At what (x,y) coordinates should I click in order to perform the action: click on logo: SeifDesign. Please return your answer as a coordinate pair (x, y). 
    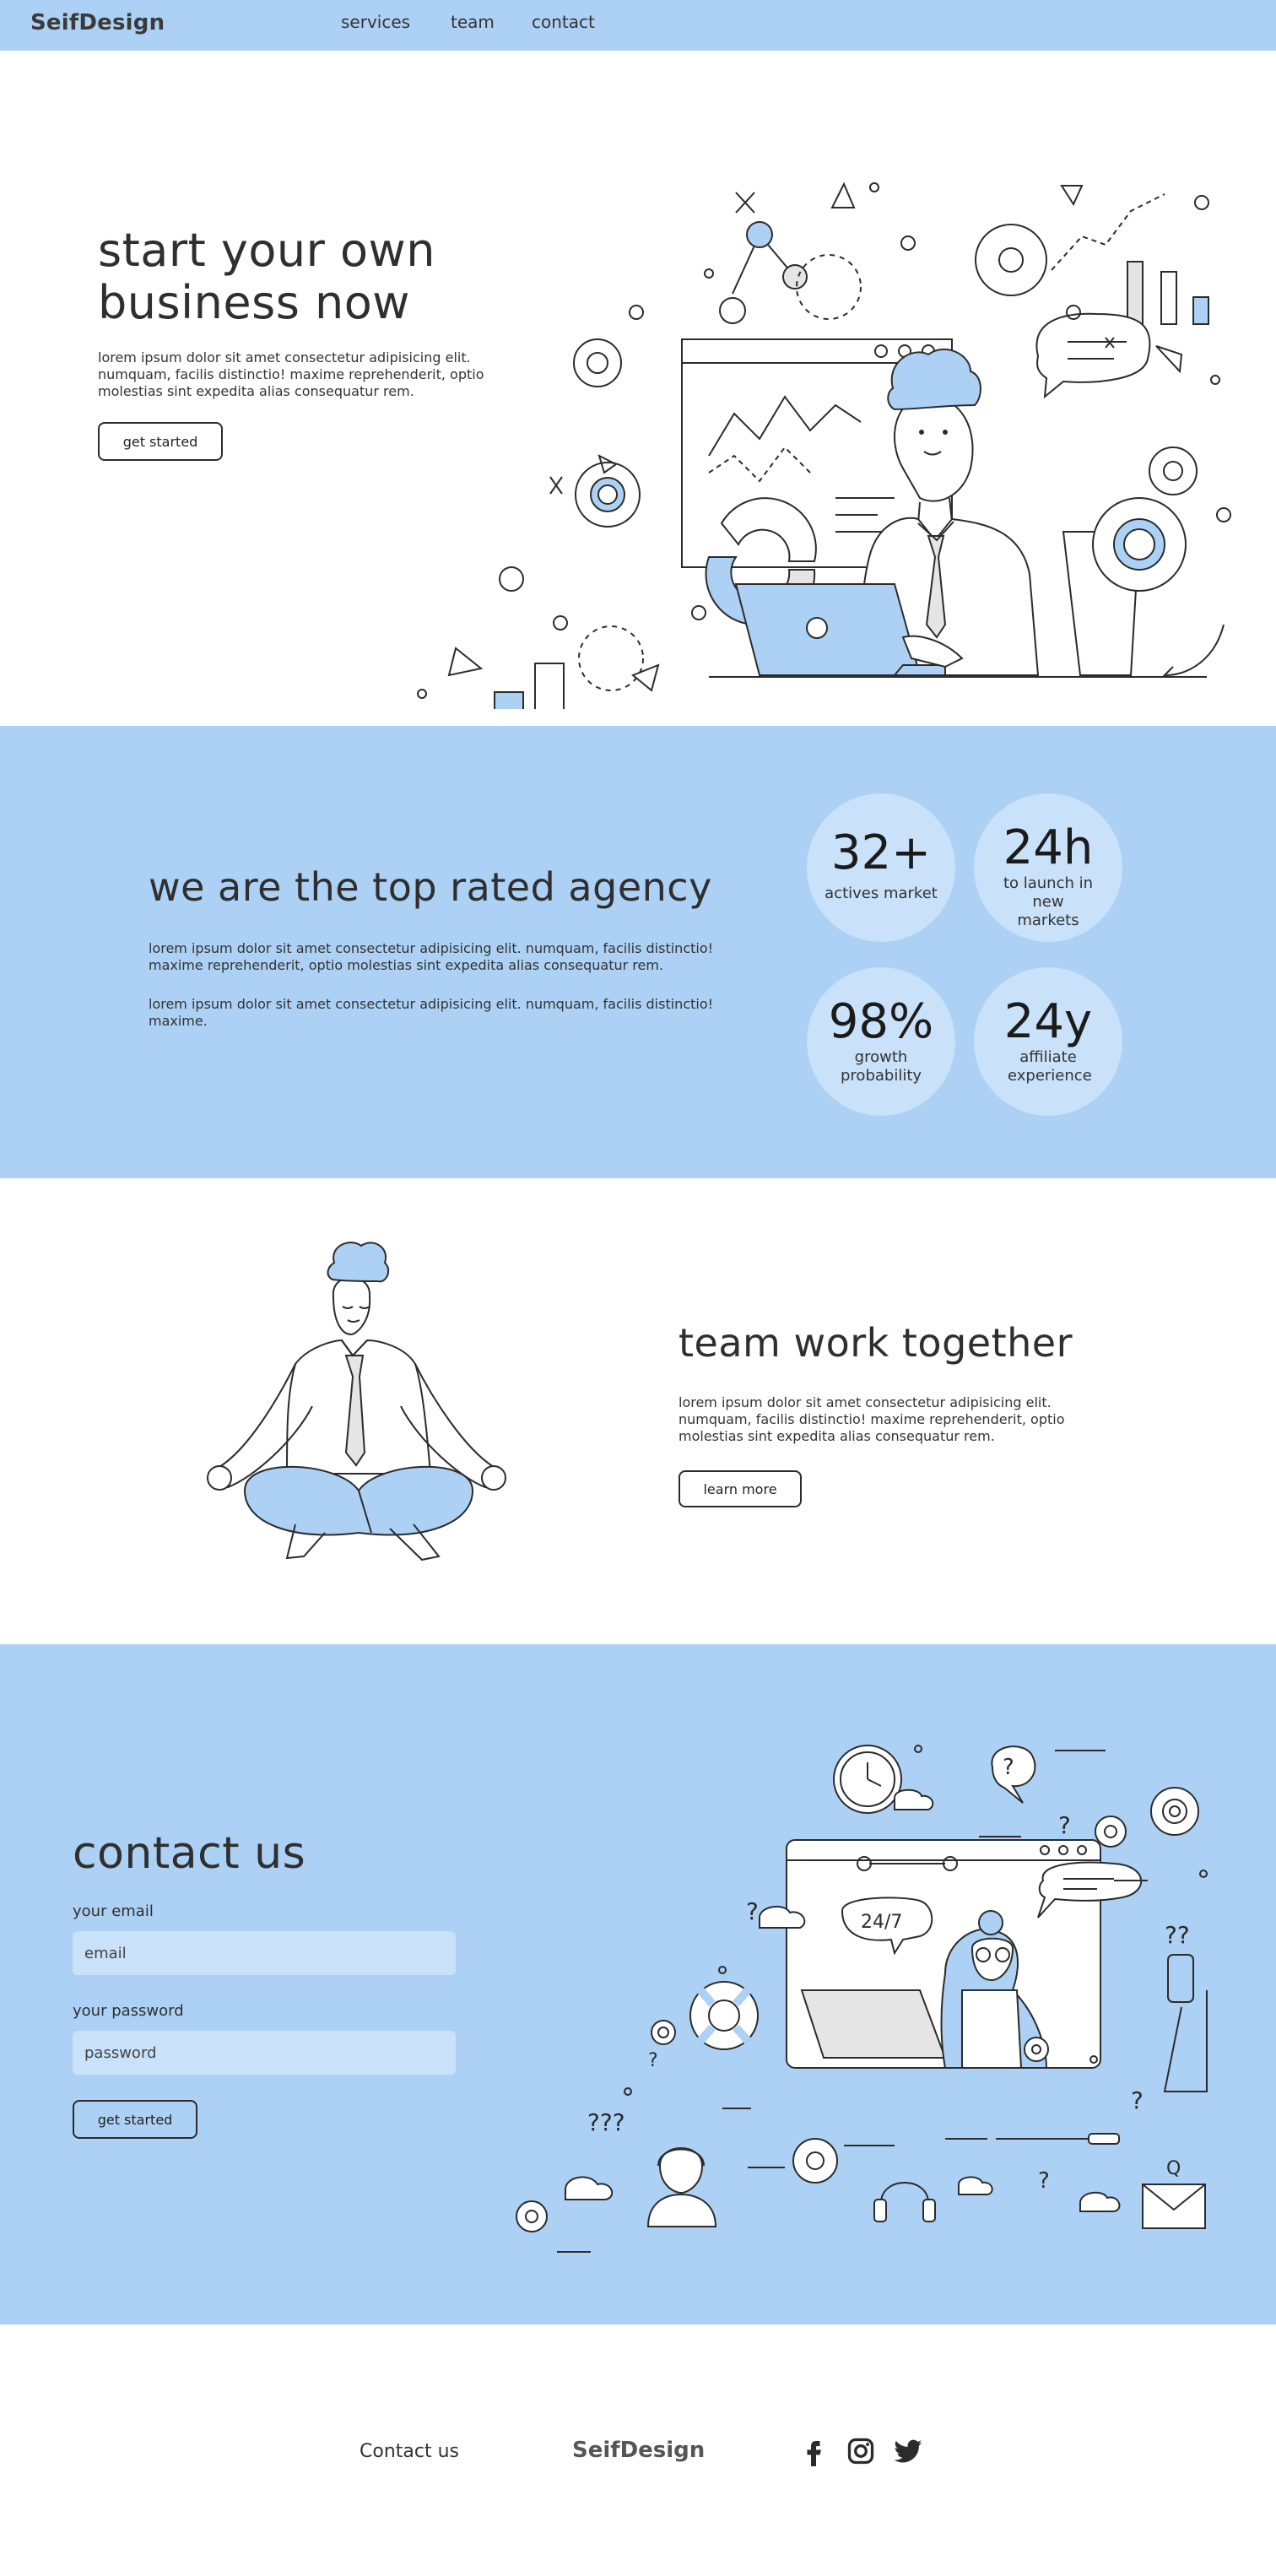
    Looking at the image, I should click on (97, 22).